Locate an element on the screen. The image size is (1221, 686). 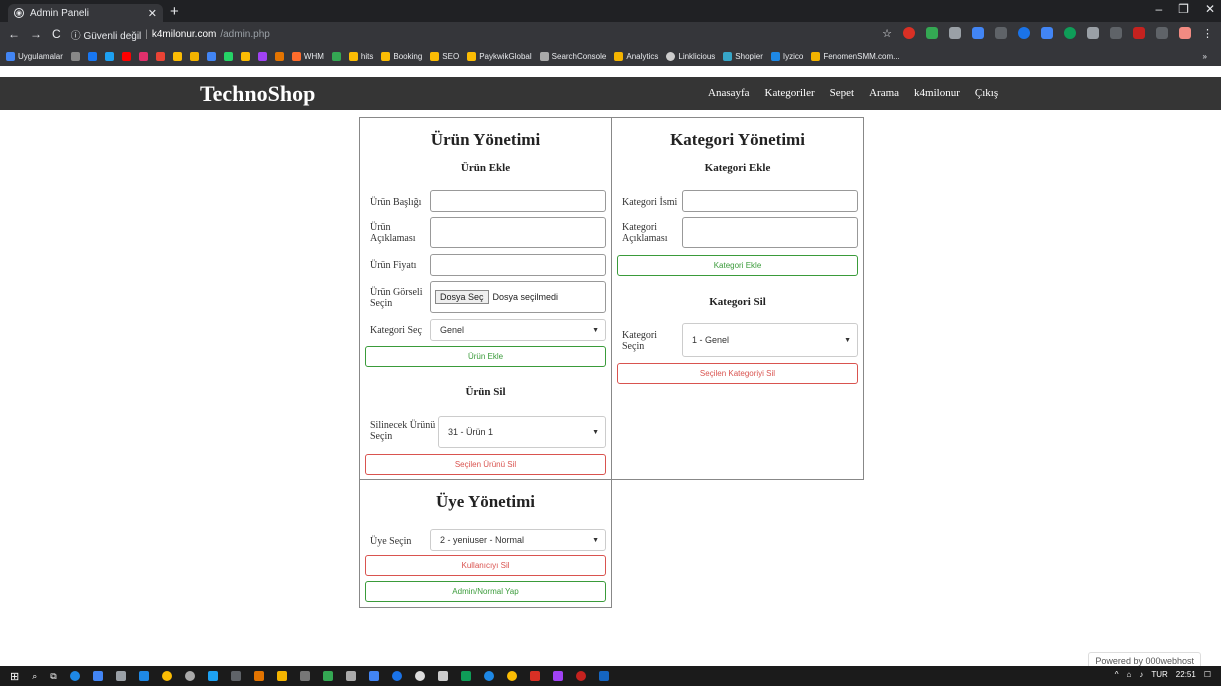
user-select: 2 - yeniuser - Normal ▼ is located at coordinates (518, 540).